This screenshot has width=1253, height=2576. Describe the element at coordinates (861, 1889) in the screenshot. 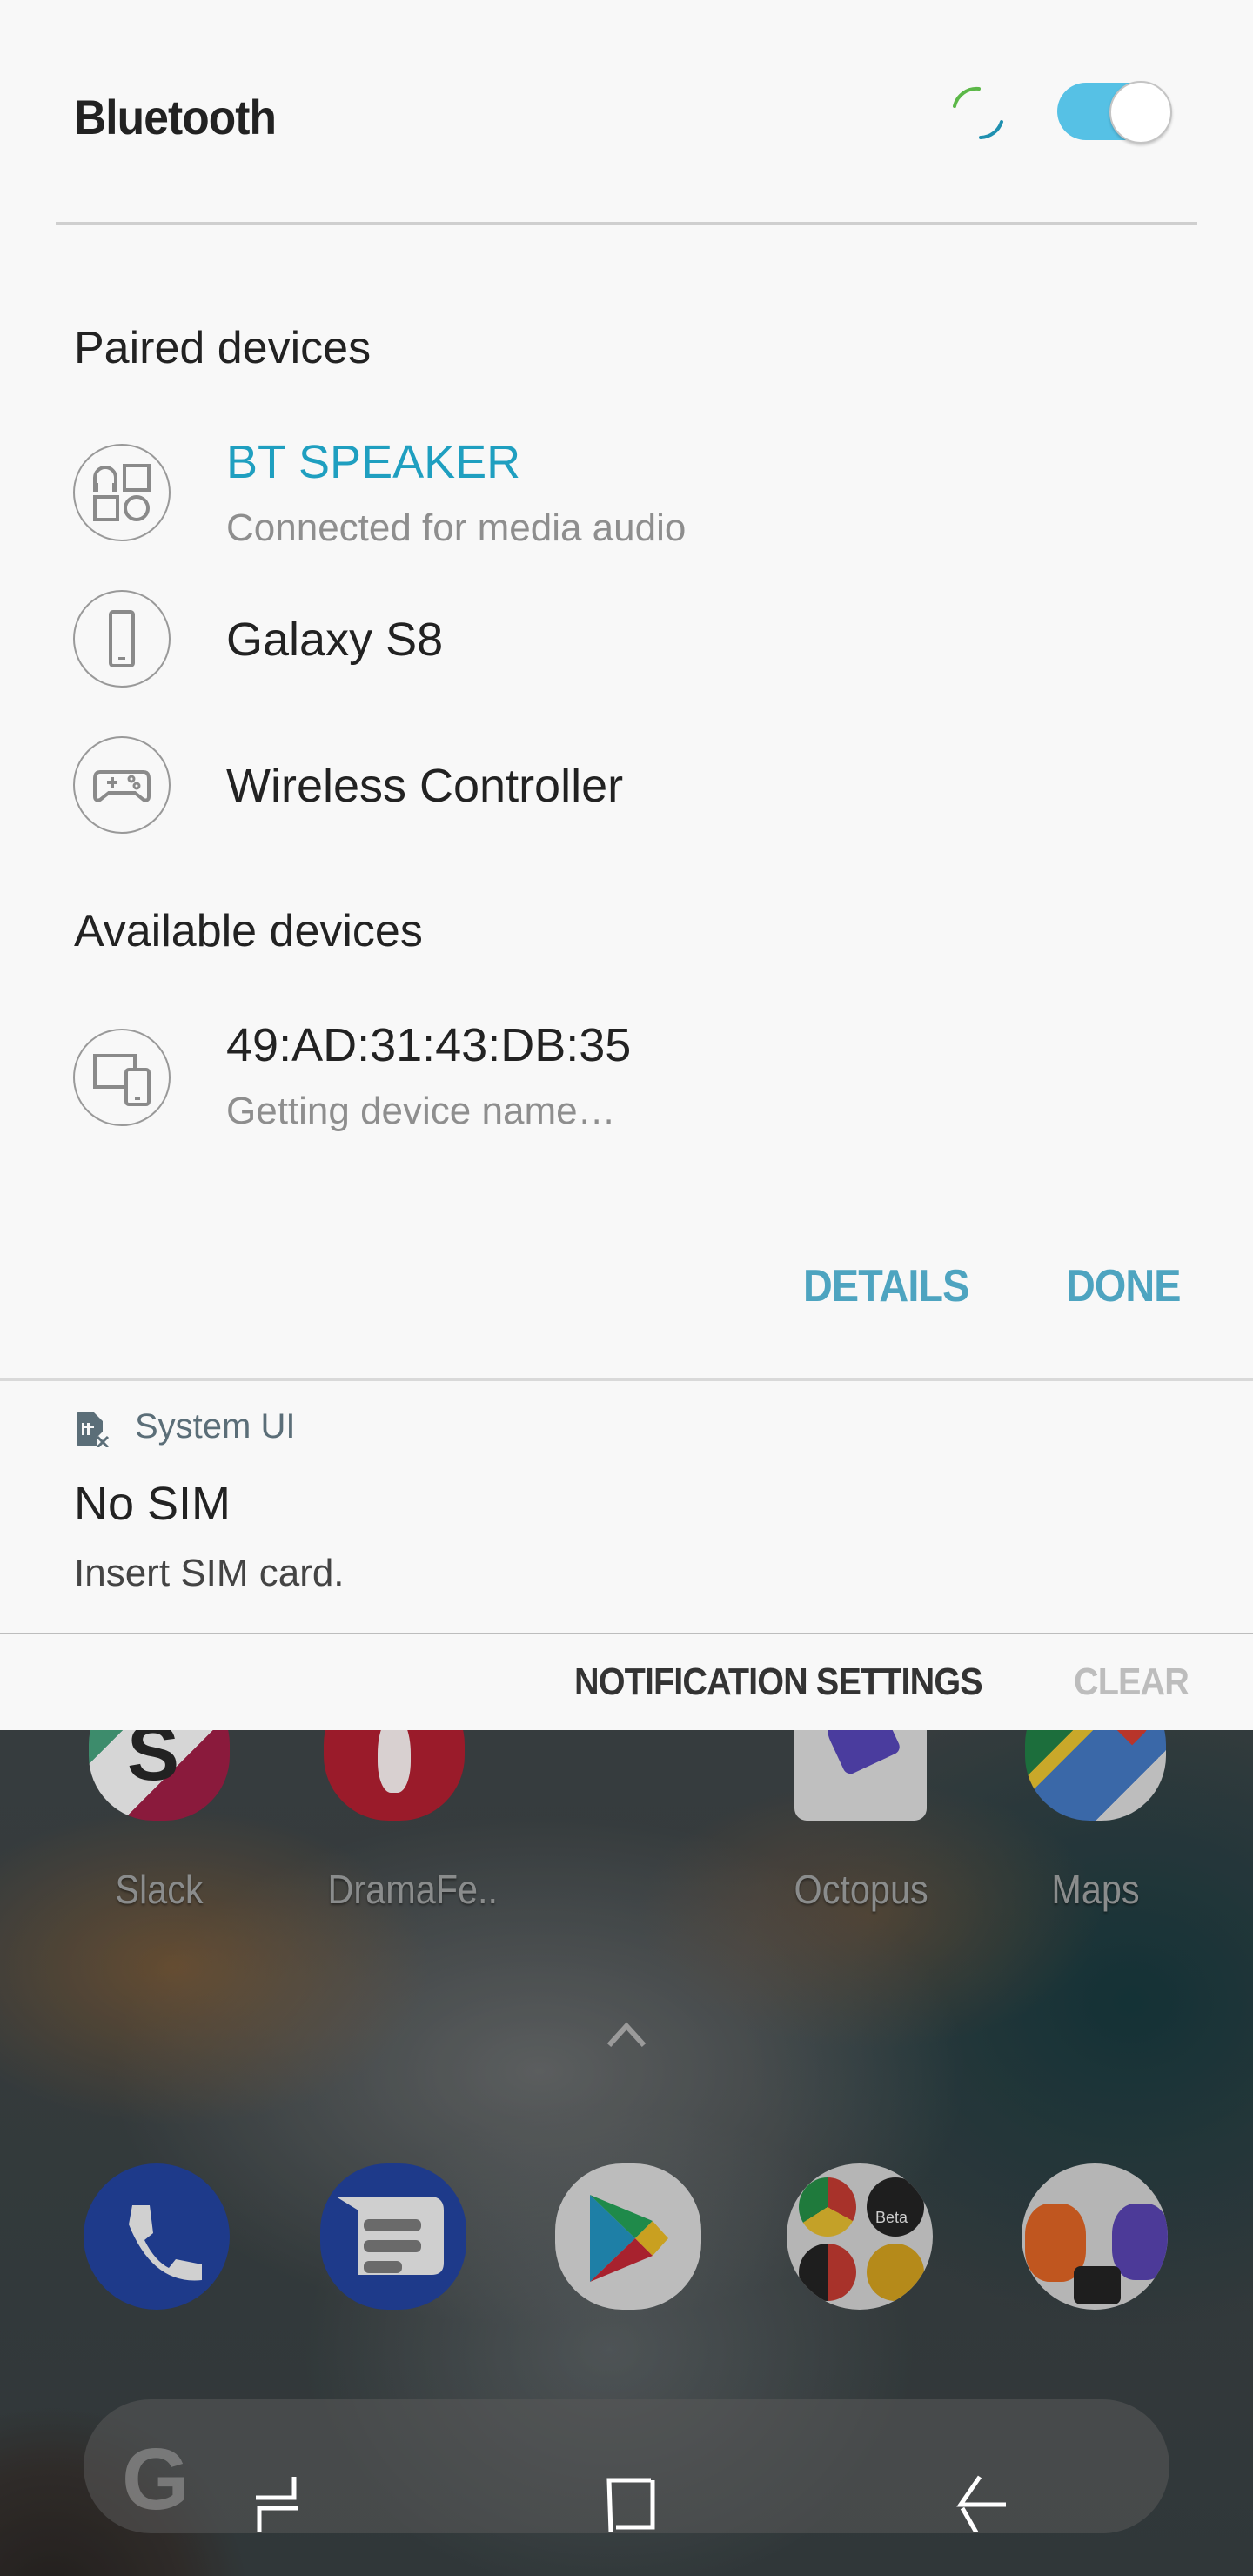

I see `app-label: Octopus` at that location.